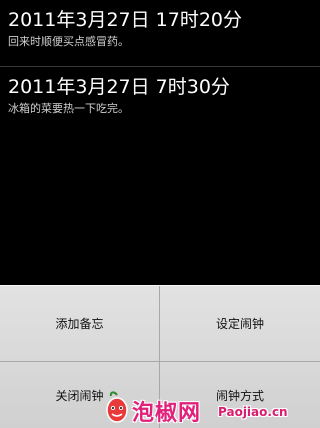  Describe the element at coordinates (125, 20) in the screenshot. I see `memo-time: 2011年3月27日 17时20分` at that location.